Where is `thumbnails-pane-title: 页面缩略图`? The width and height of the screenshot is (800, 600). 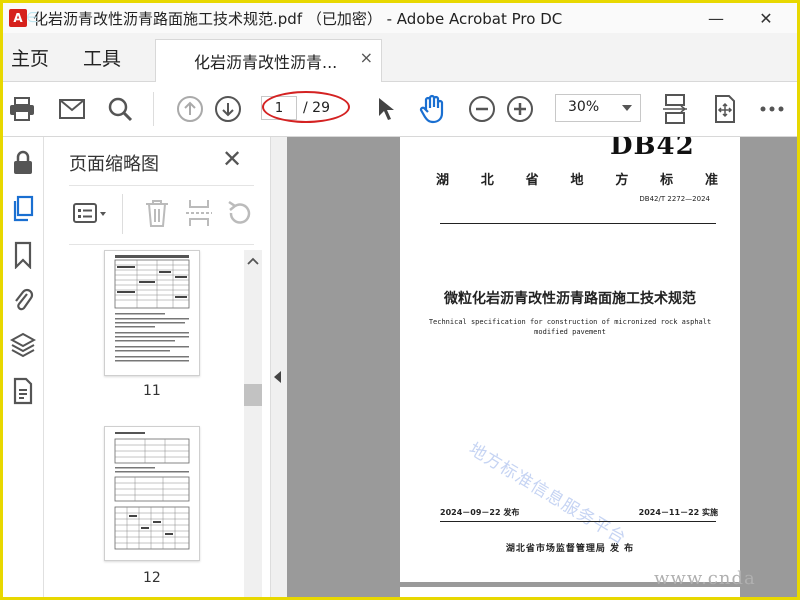 thumbnails-pane-title: 页面缩略图 is located at coordinates (114, 164).